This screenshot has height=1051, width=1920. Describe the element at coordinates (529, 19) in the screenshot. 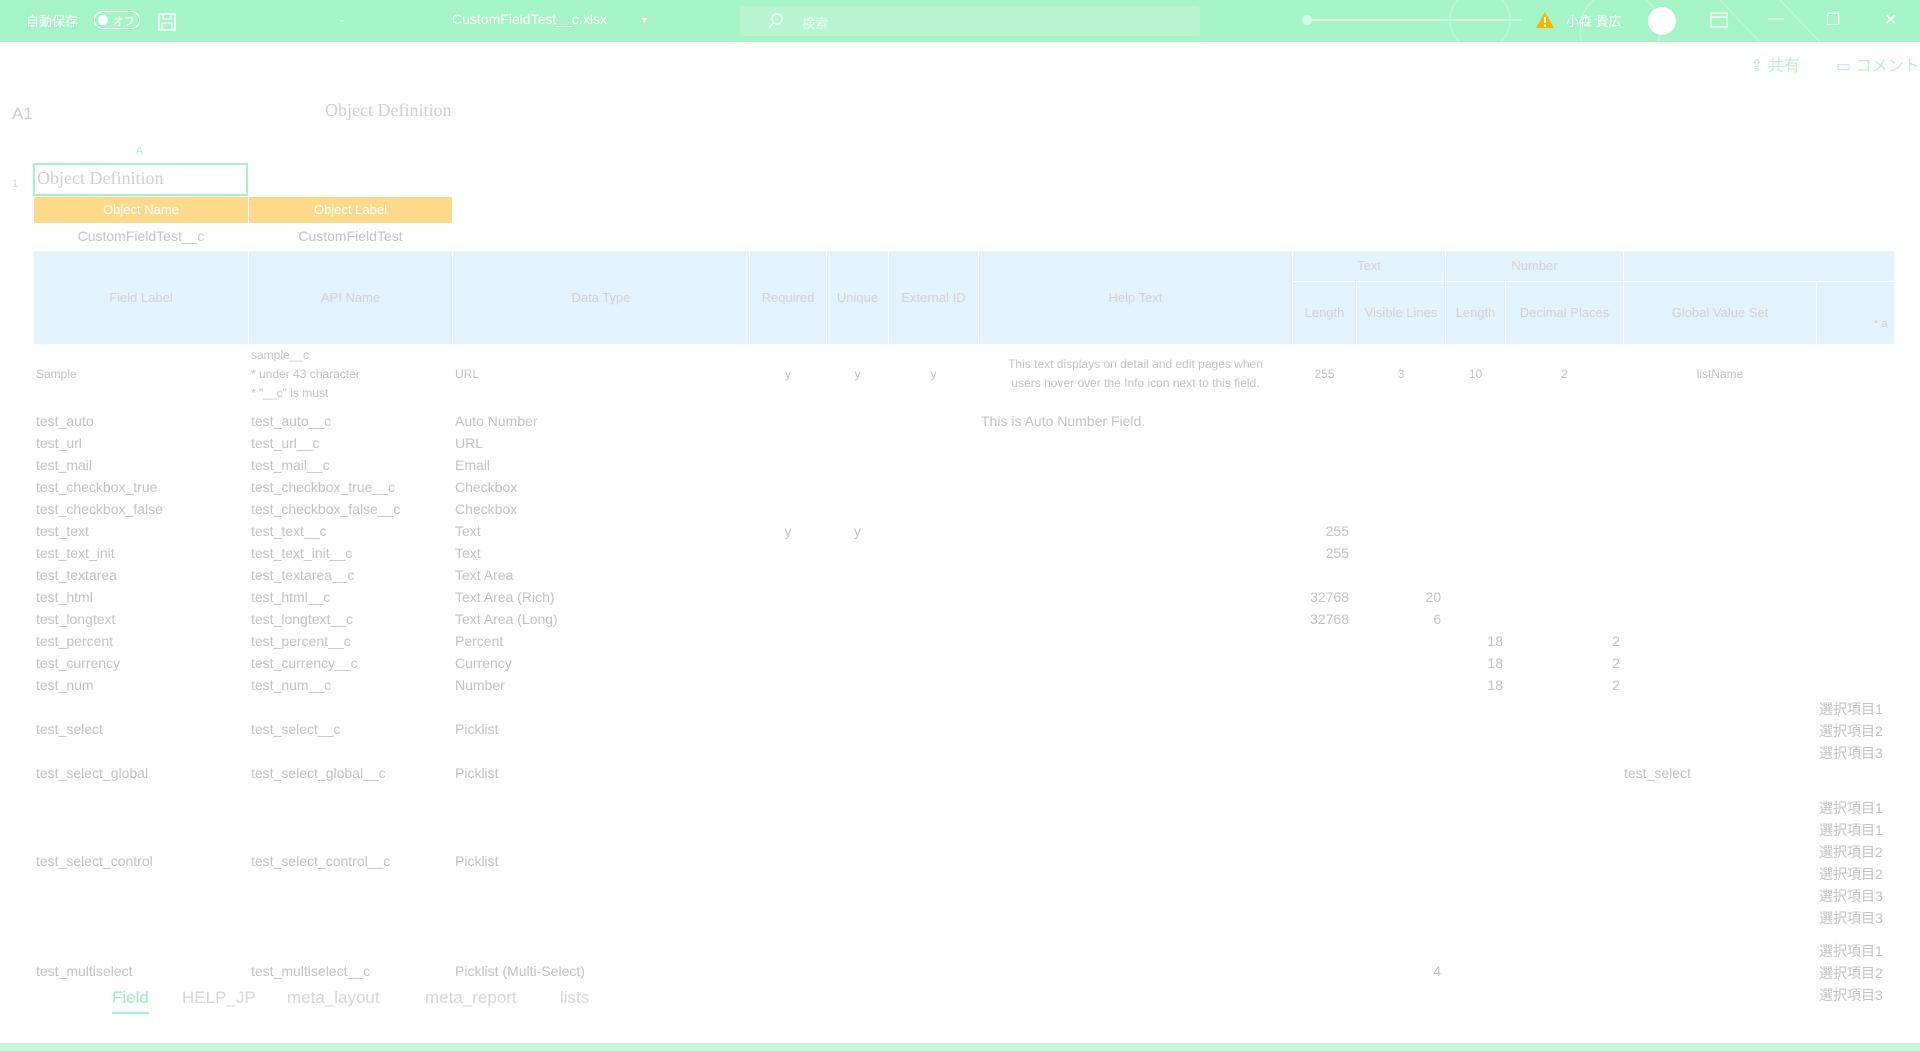

I see `file-name: CustomFieldTest__c.xlsx` at that location.